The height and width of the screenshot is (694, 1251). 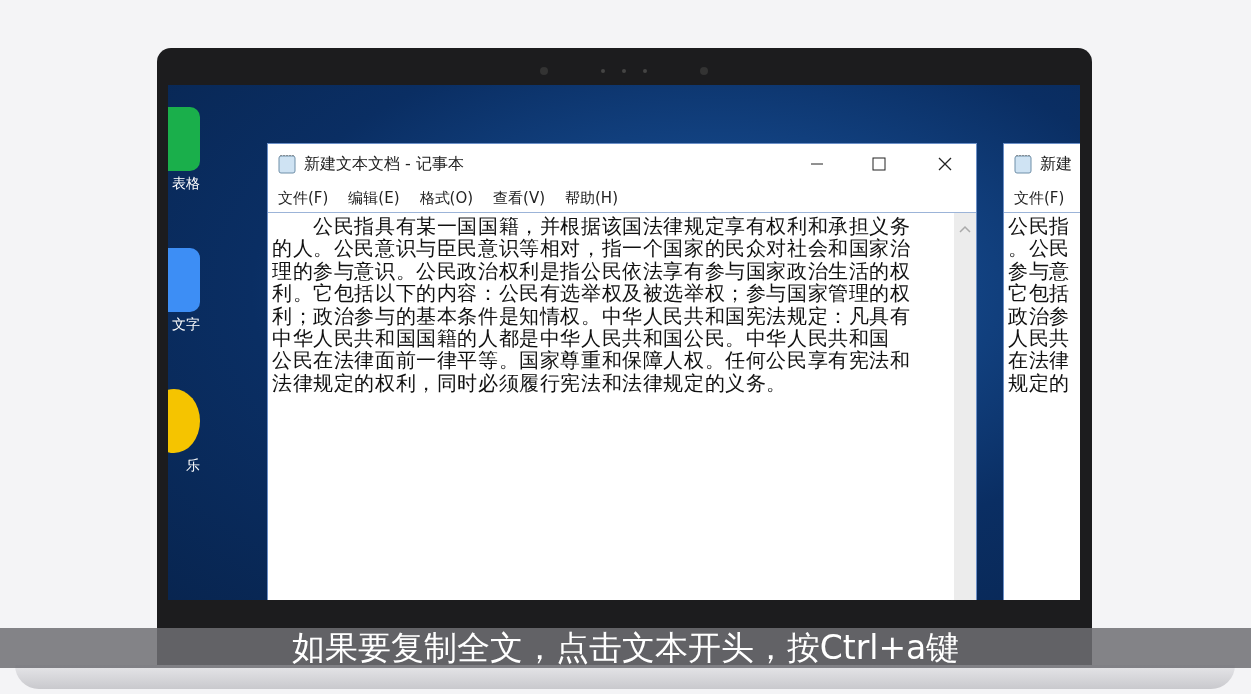 What do you see at coordinates (1056, 164) in the screenshot?
I see `window-title: 新建` at bounding box center [1056, 164].